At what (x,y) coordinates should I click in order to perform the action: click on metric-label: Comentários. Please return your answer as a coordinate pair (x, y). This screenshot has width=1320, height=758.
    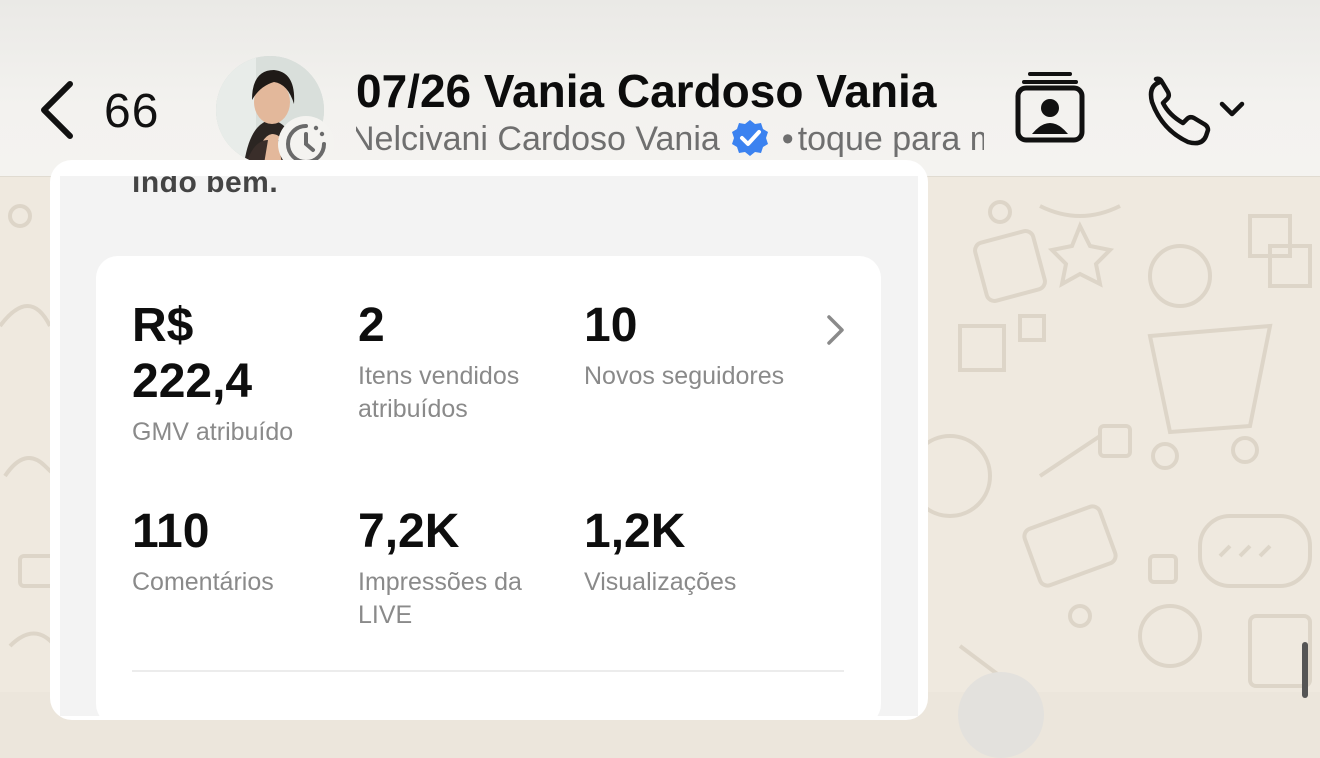
    Looking at the image, I should click on (203, 582).